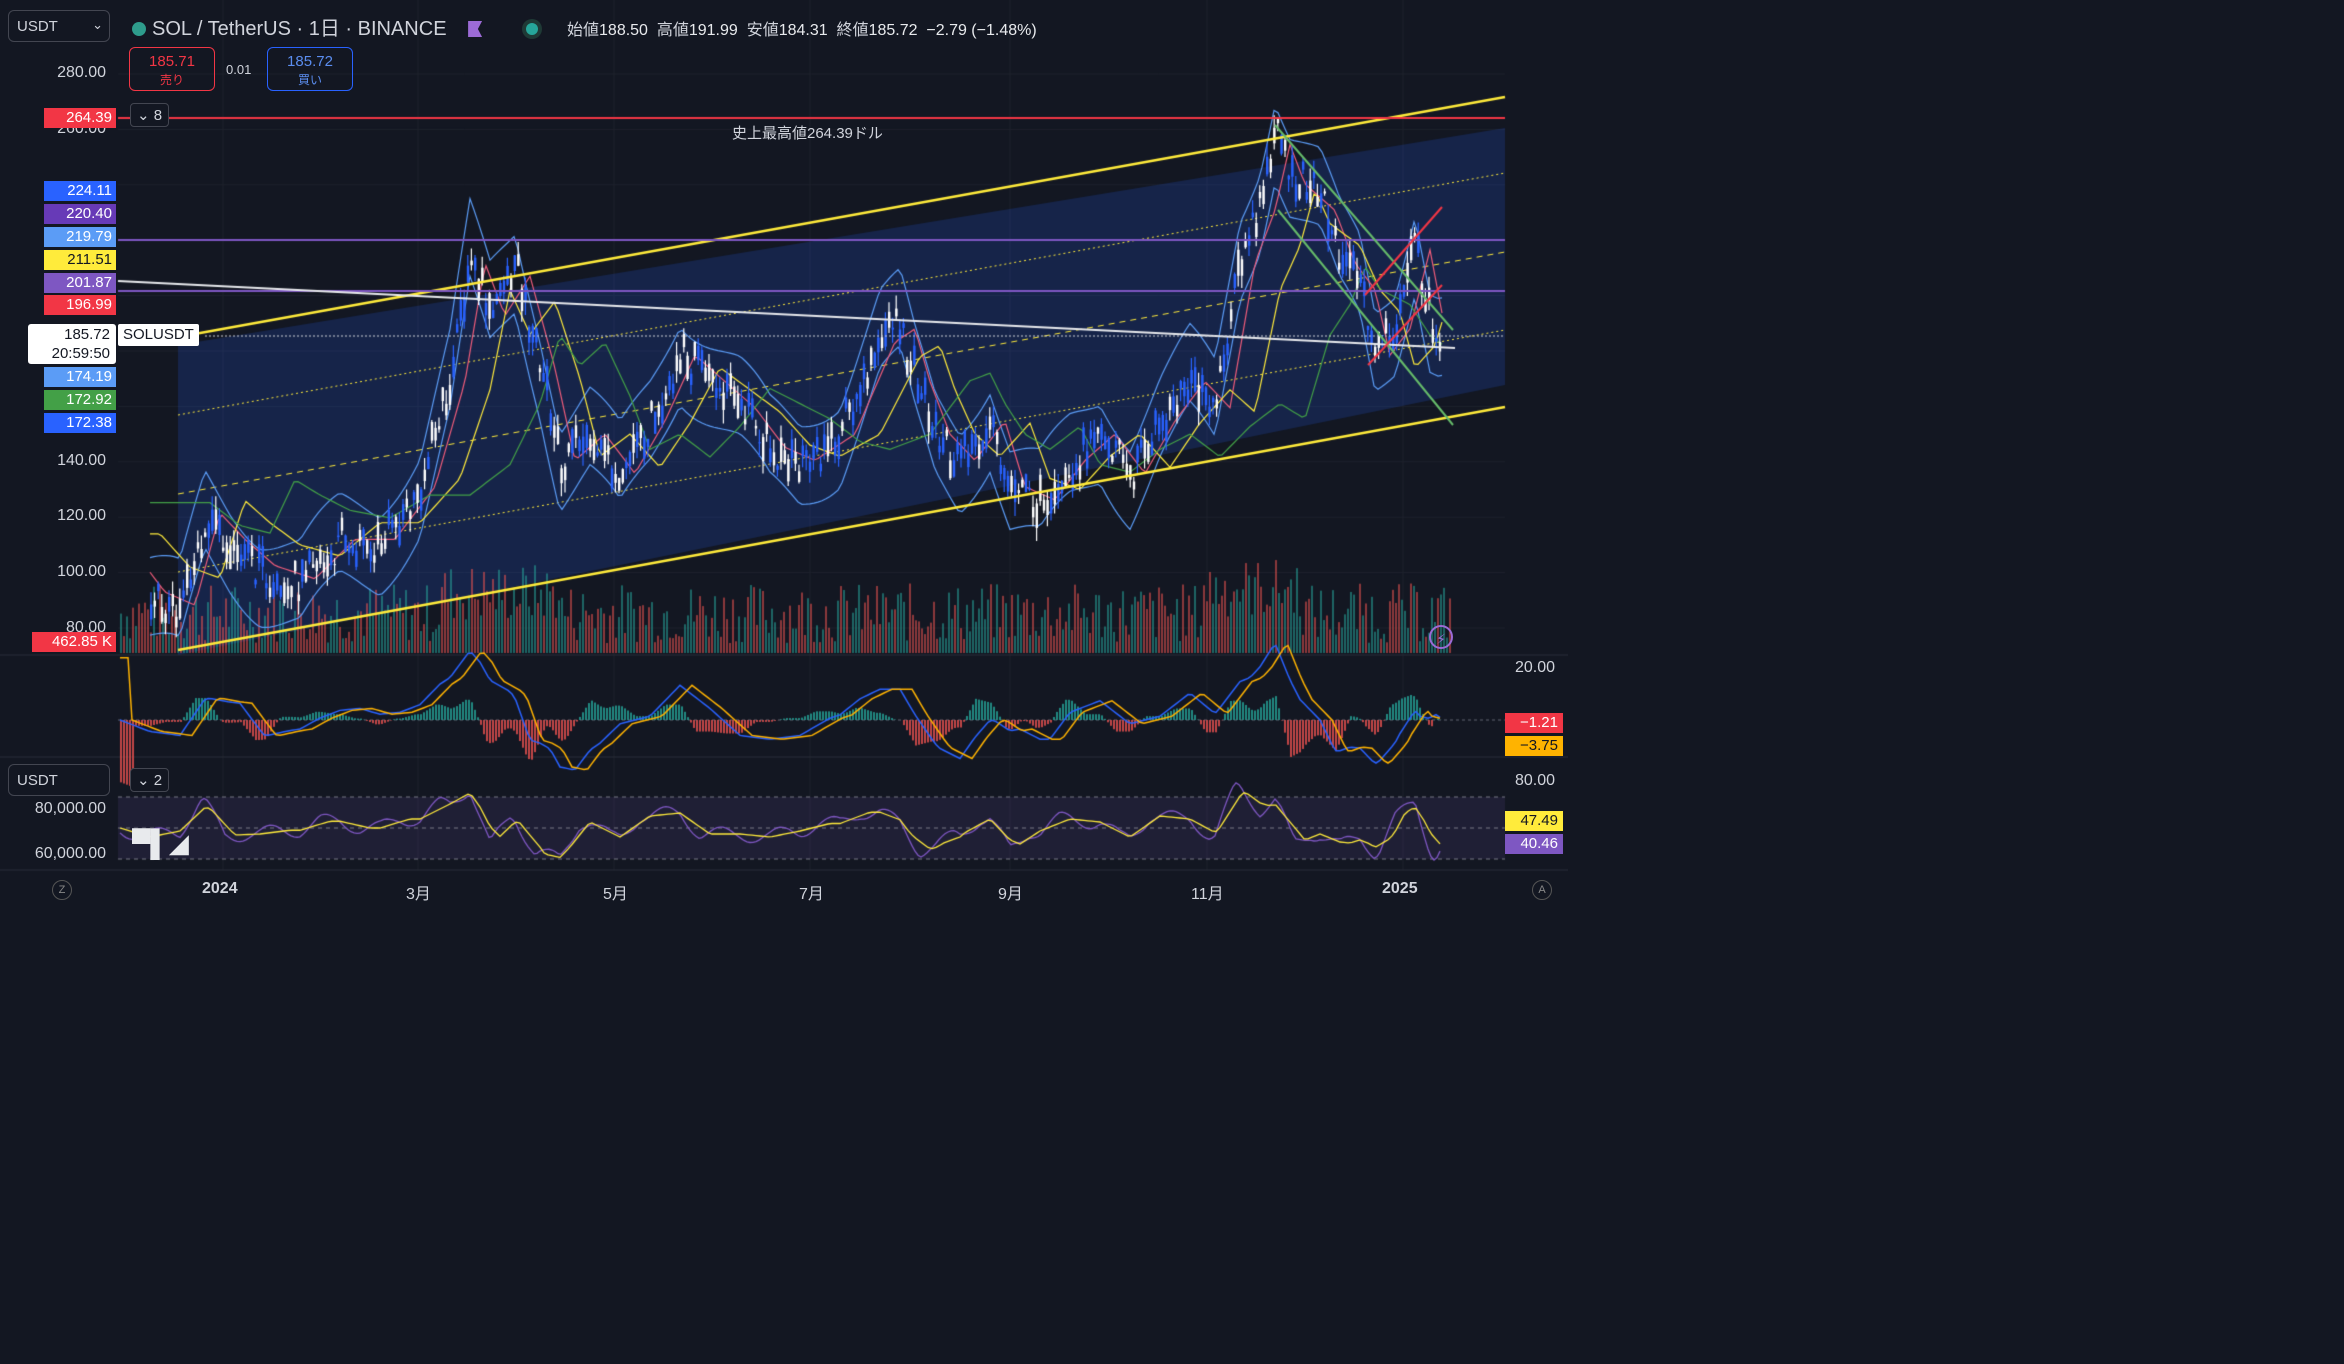 The height and width of the screenshot is (1364, 2344). I want to click on oscillator-count: 2, so click(158, 780).